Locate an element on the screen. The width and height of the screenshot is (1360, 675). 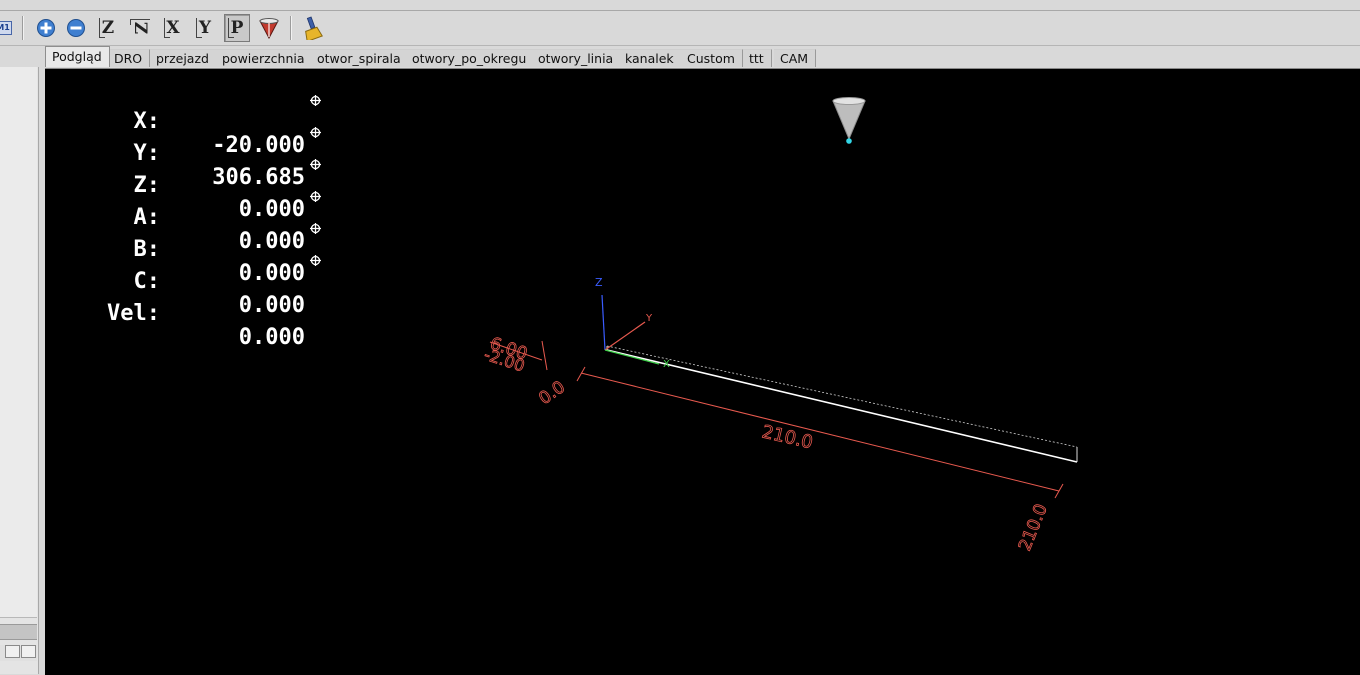
x-dimension-line is located at coordinates (820, 432).